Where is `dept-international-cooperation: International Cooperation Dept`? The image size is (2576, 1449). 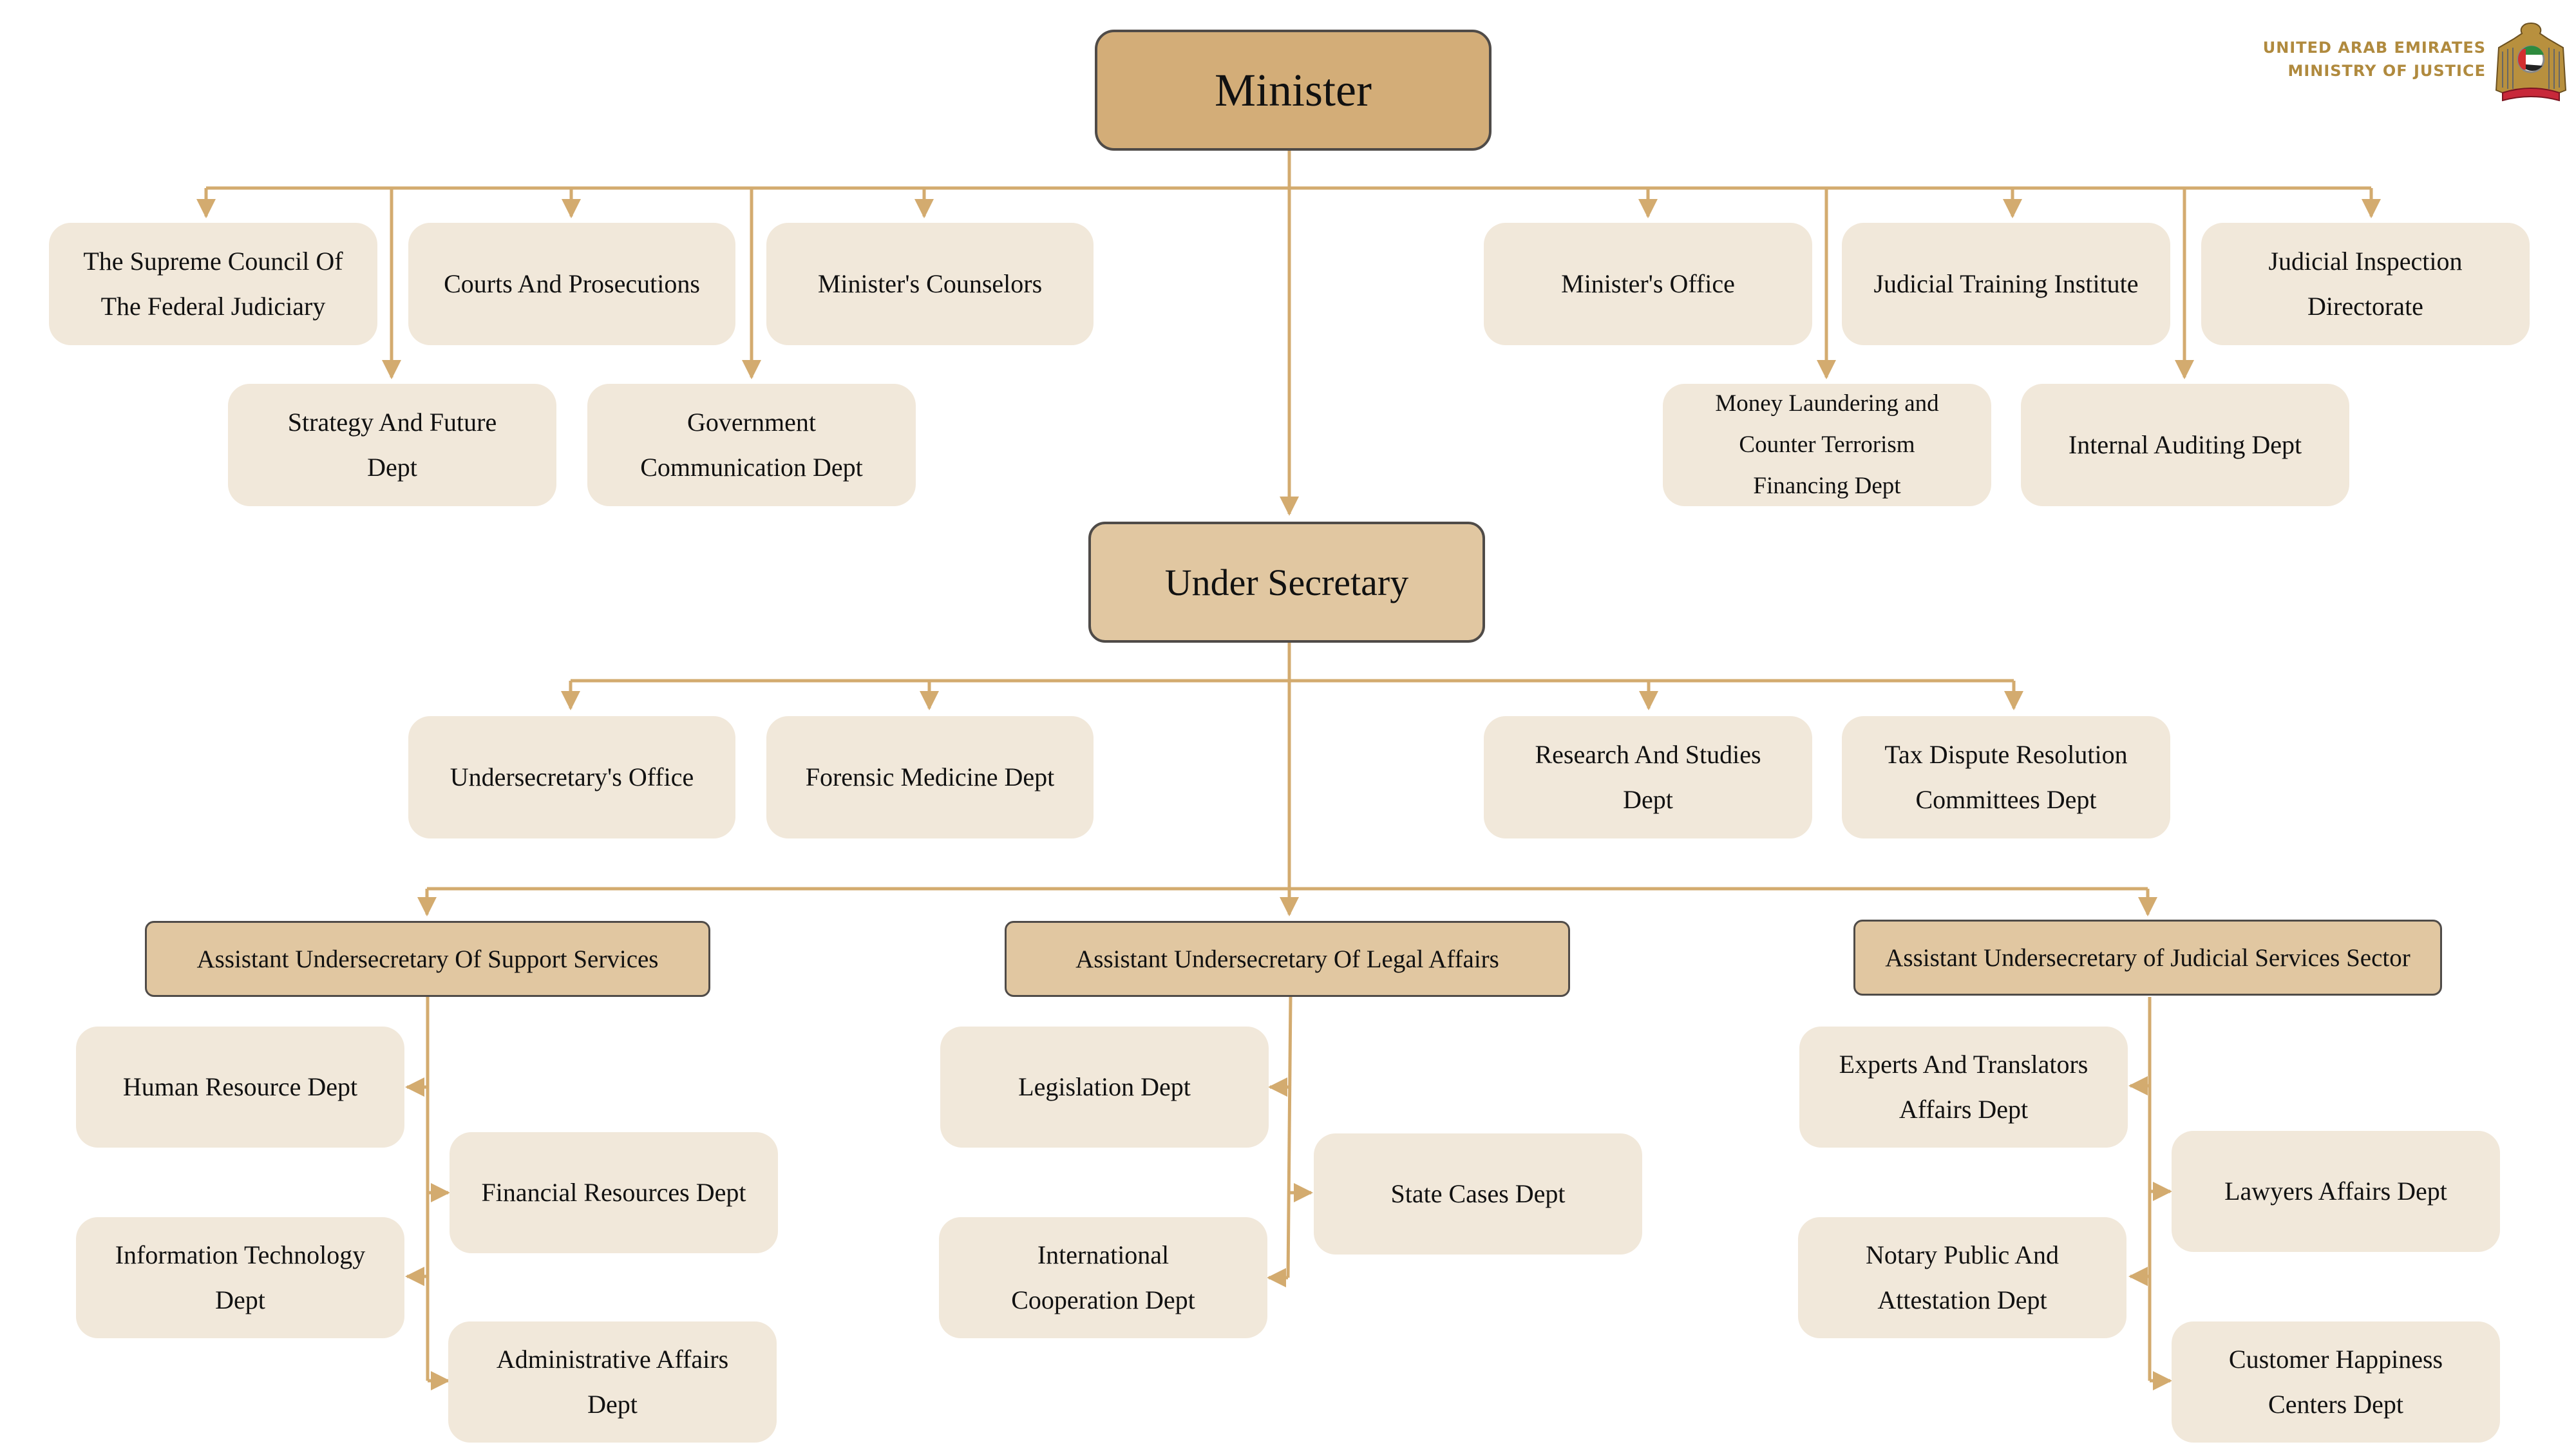
dept-international-cooperation: International Cooperation Dept is located at coordinates (1103, 1277).